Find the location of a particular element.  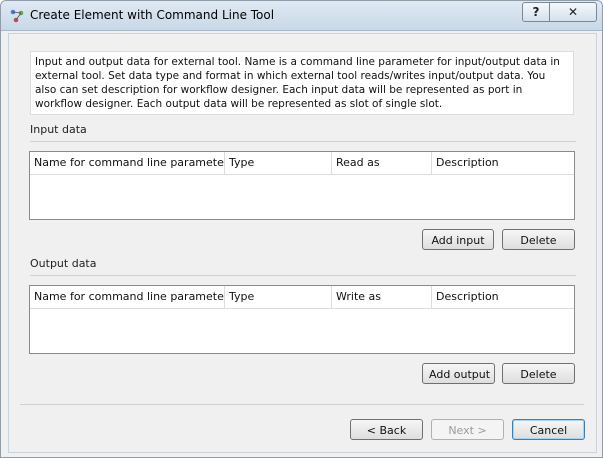

add-output-button: Add output is located at coordinates (458, 373).